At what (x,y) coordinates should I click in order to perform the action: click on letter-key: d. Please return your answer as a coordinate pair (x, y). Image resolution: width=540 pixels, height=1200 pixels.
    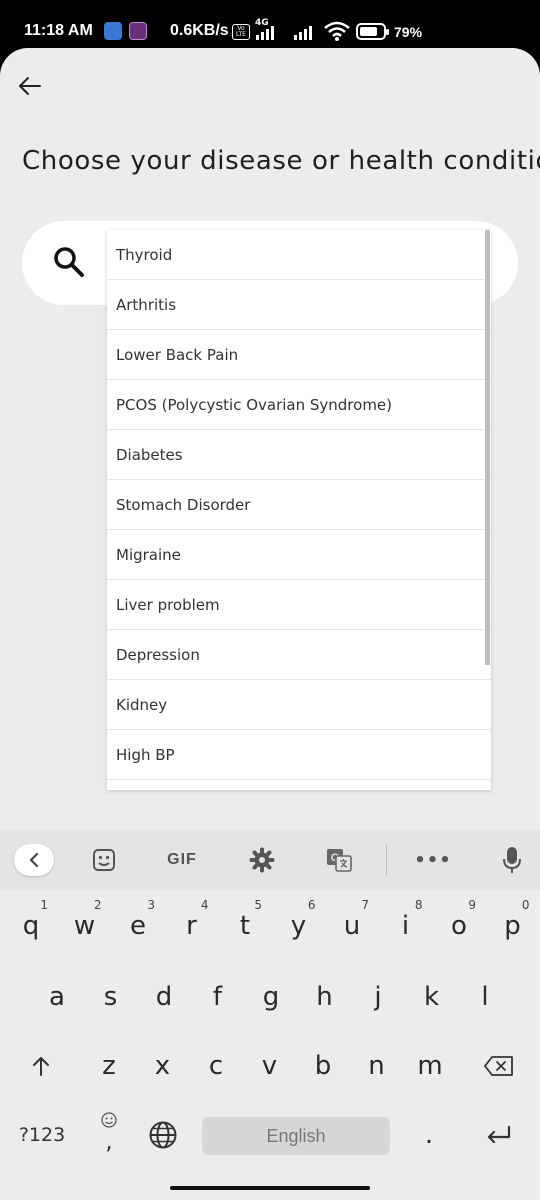
    Looking at the image, I should click on (164, 997).